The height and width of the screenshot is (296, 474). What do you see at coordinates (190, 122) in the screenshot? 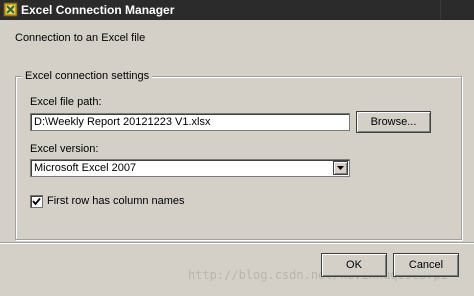
I see `file-path-input: D:\Weekly Report 20121223 V1.xlsx` at bounding box center [190, 122].